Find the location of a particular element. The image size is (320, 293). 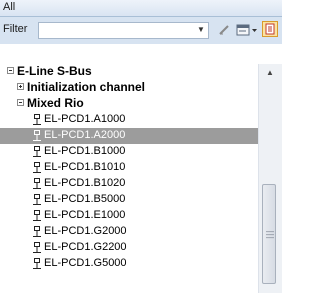

tree-item-label: EL-PCD1.G2000 is located at coordinates (85, 231).